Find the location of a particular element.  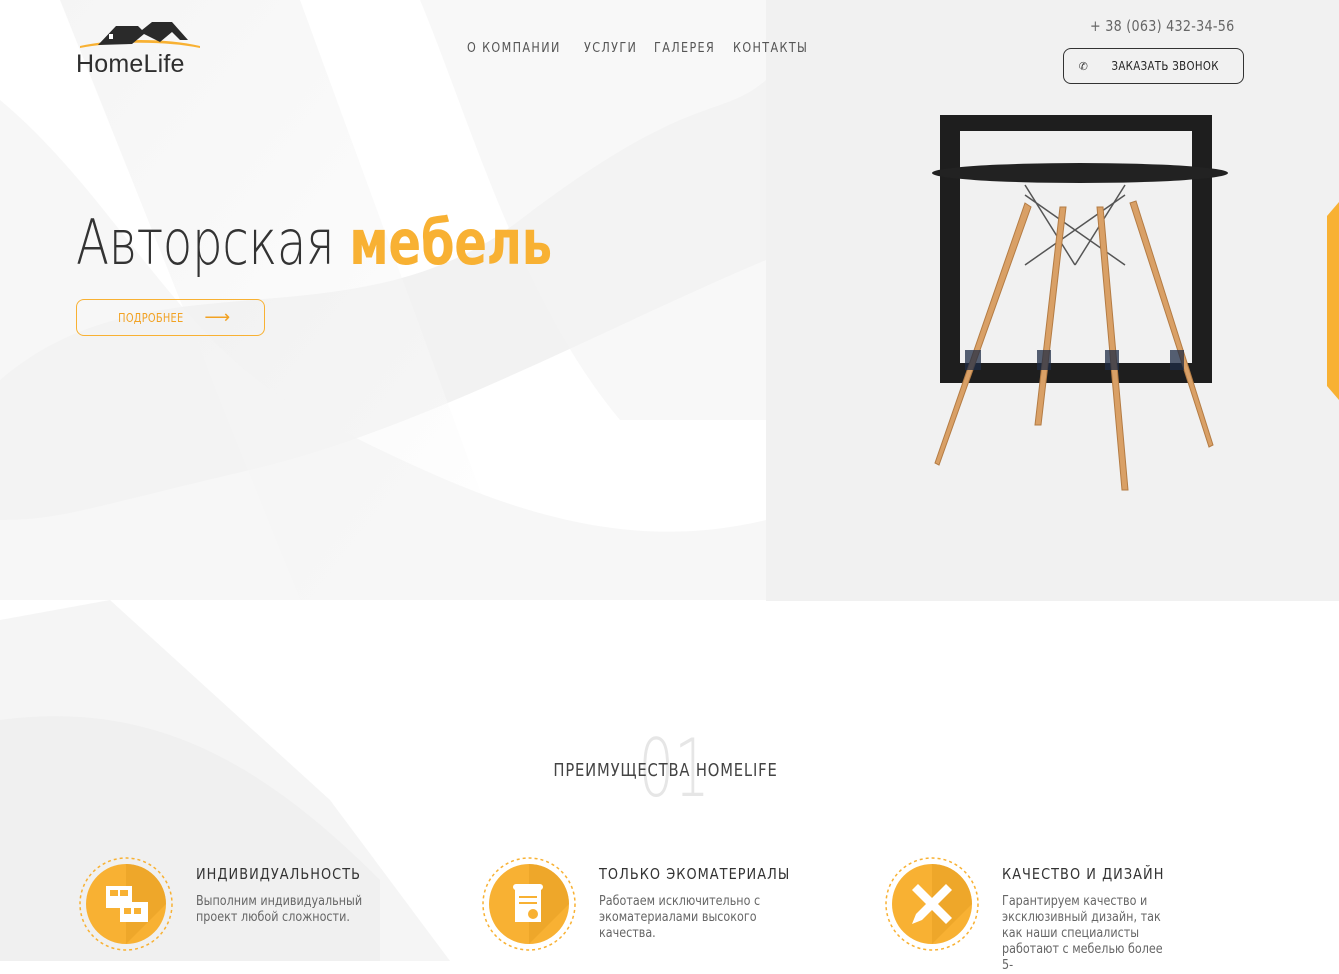

main-nav: О КОМПАНИИ УСЛУГИ ГАЛЕРЕЯ КОНТАКТЫ is located at coordinates (638, 48).